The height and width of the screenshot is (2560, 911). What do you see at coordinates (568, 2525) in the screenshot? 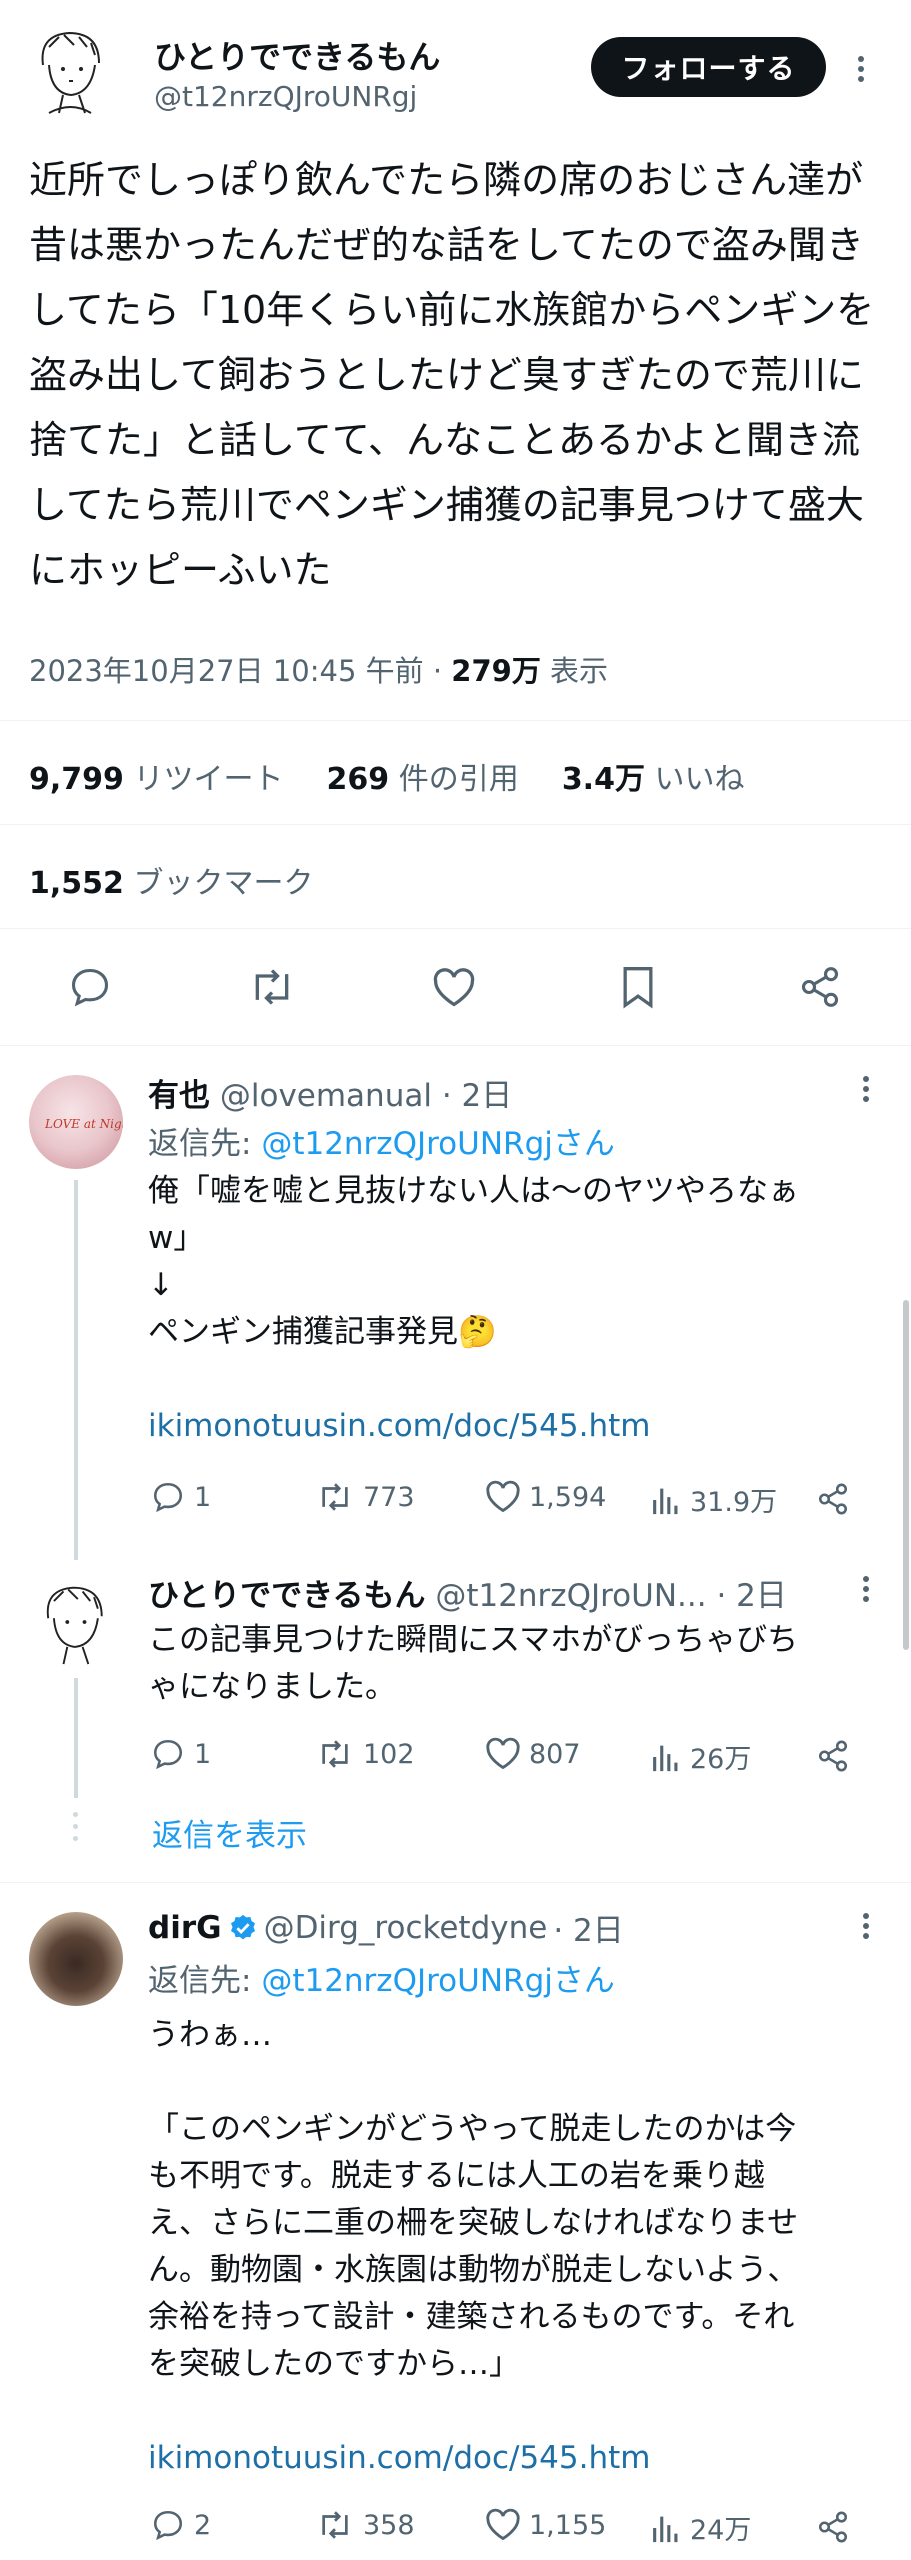
I see `like-count: 1,155` at bounding box center [568, 2525].